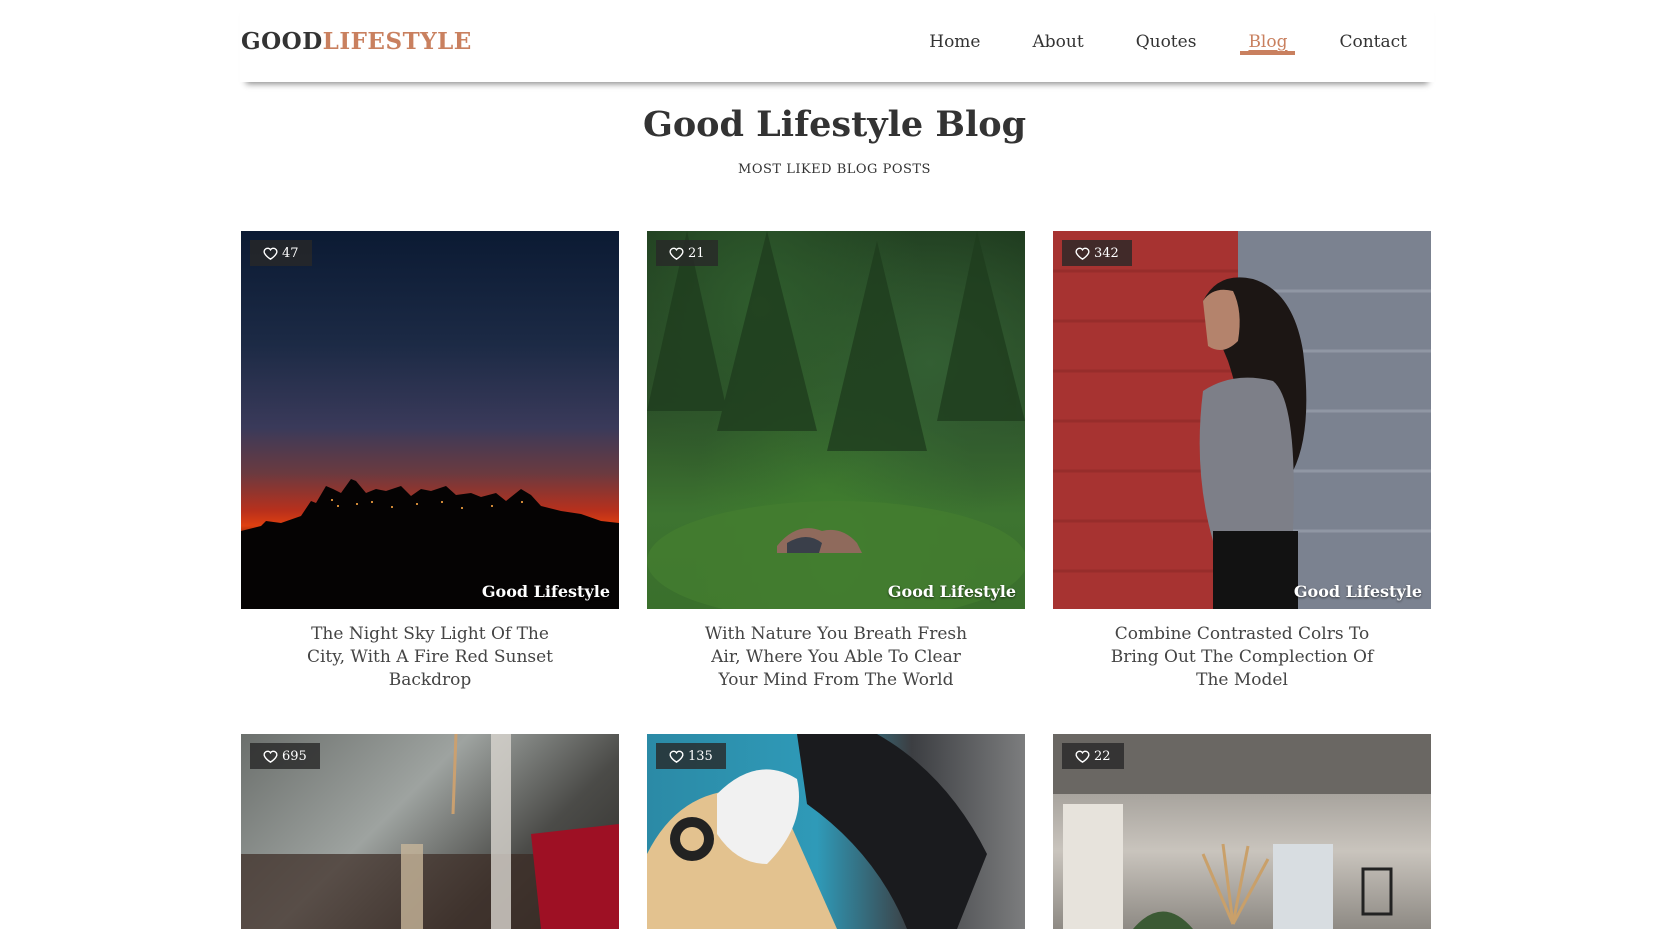 The width and height of the screenshot is (1669, 929). Describe the element at coordinates (687, 253) in the screenshot. I see `like-counter: 21` at that location.